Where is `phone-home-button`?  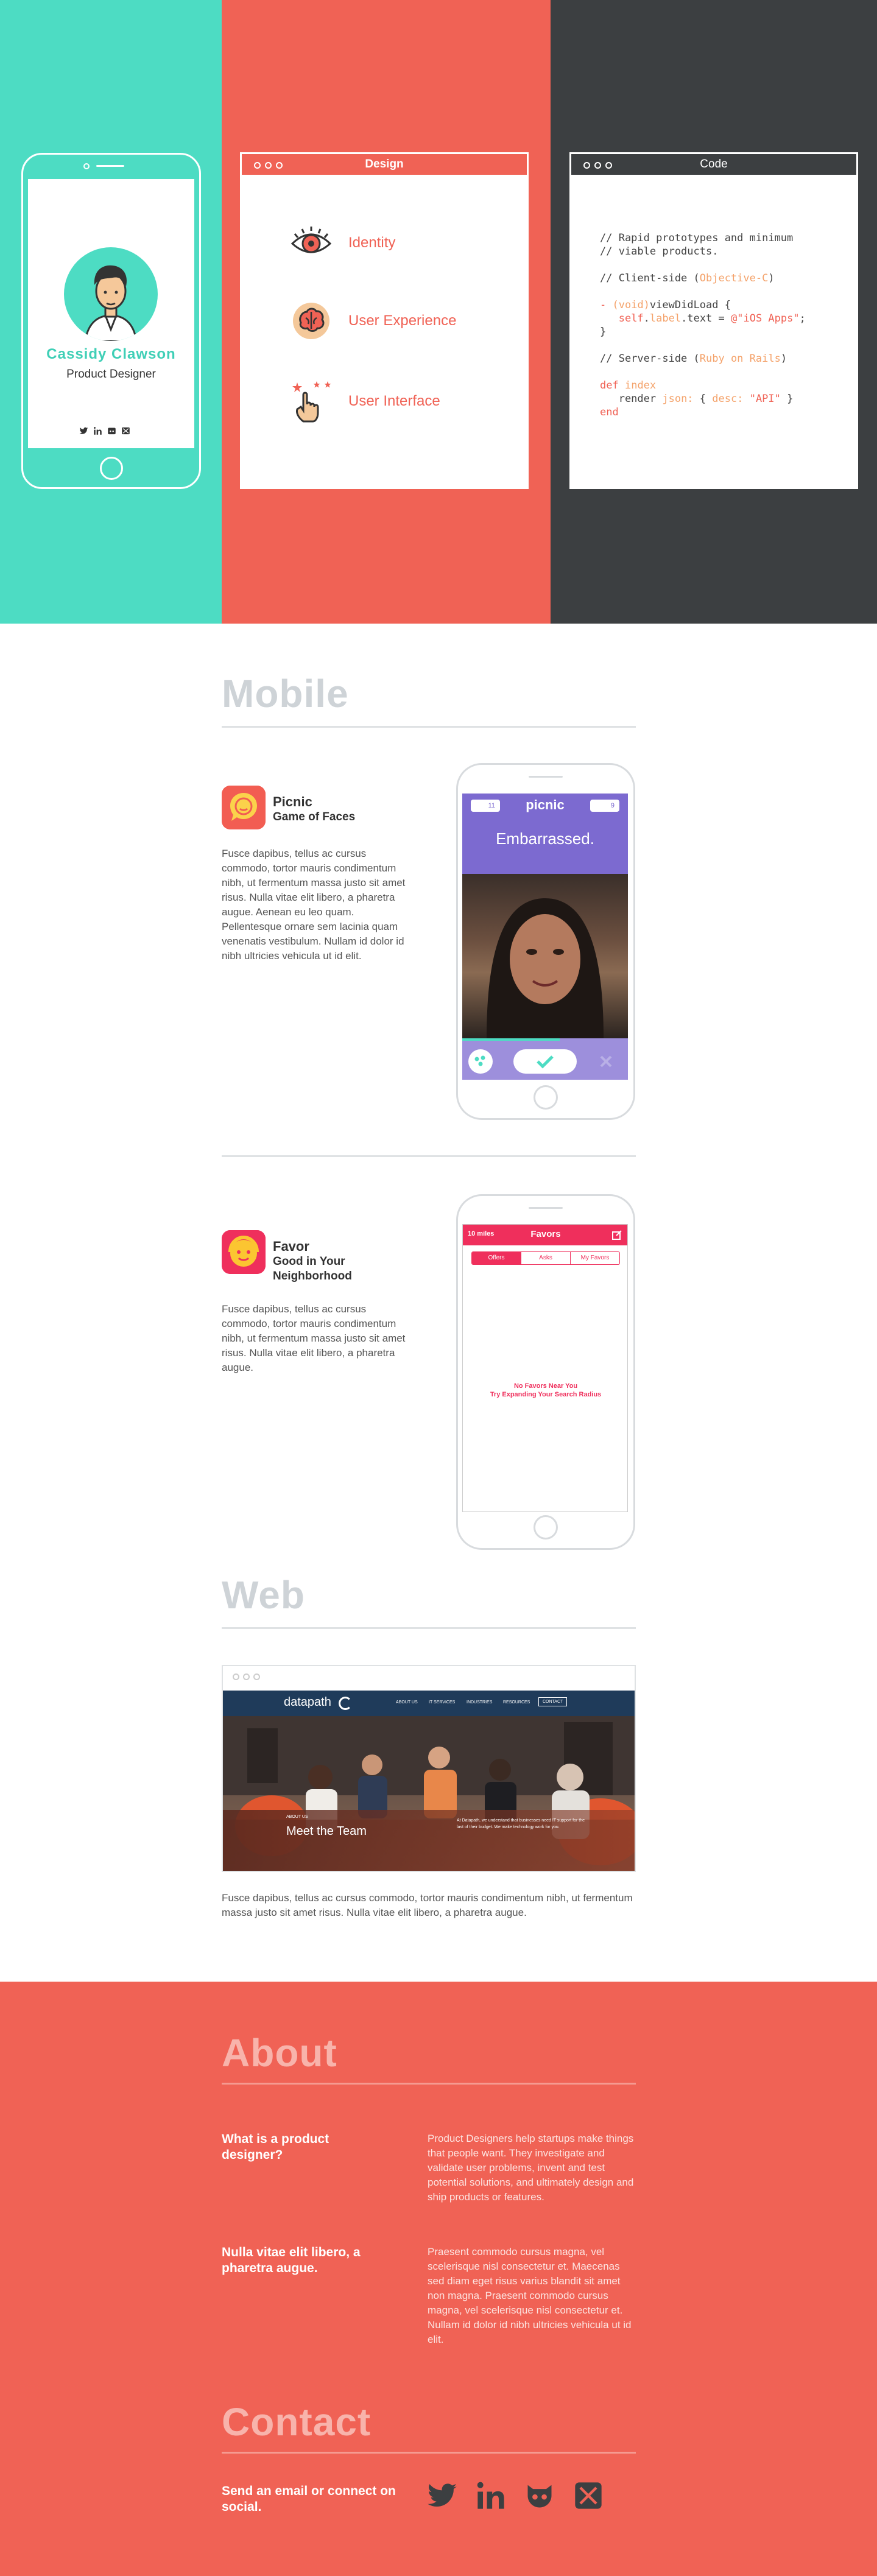
phone-home-button is located at coordinates (111, 468).